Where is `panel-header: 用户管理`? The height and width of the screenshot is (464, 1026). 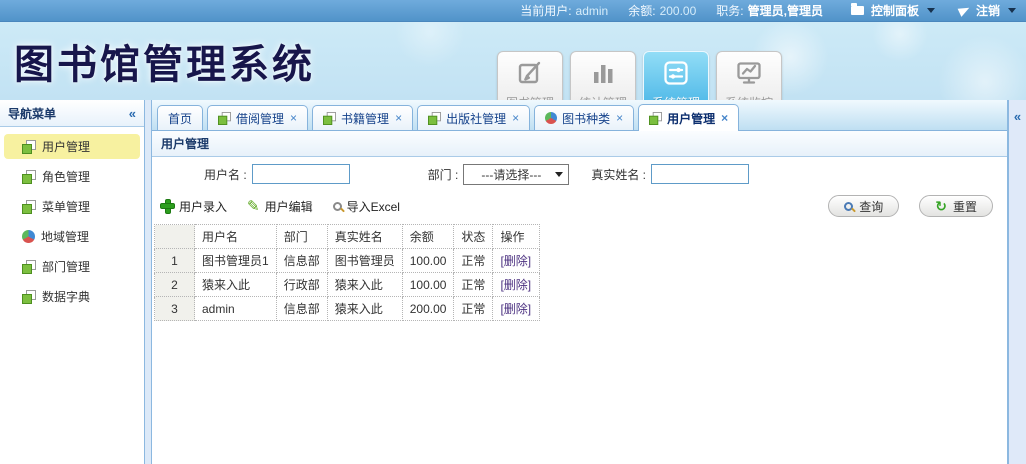 panel-header: 用户管理 is located at coordinates (579, 144).